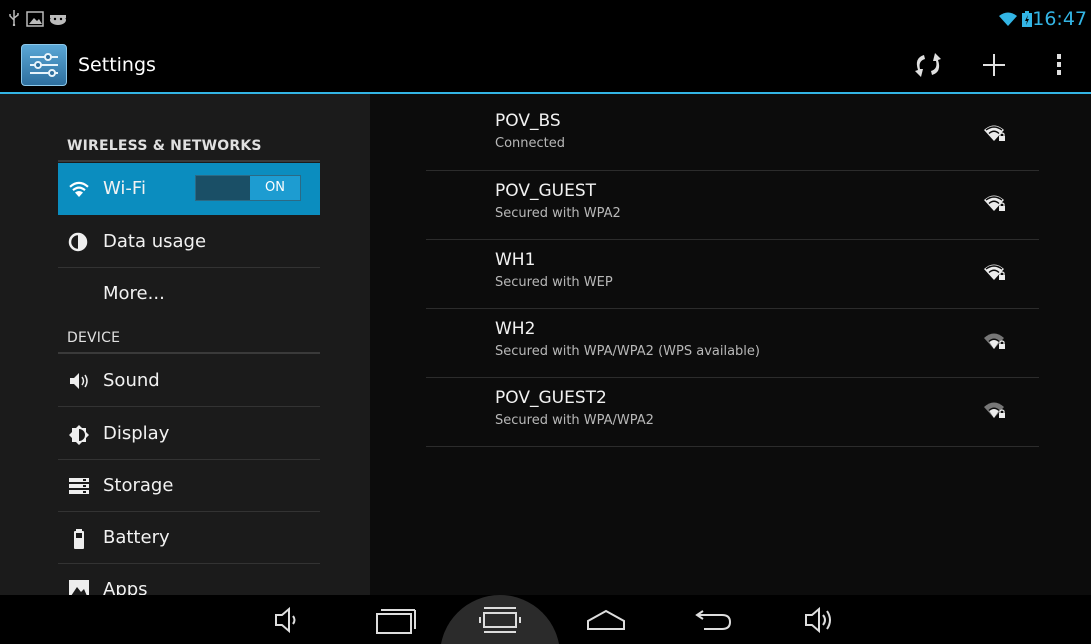 The width and height of the screenshot is (1091, 644). What do you see at coordinates (1059, 65) in the screenshot?
I see `overflow-menu-icon` at bounding box center [1059, 65].